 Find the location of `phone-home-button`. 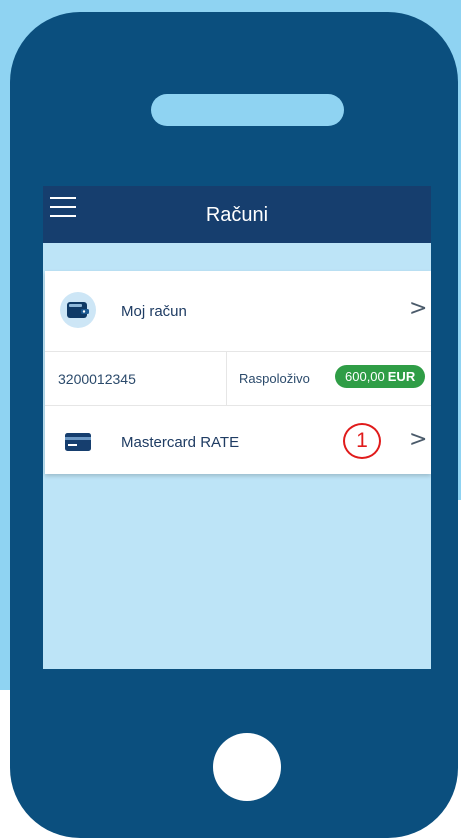

phone-home-button is located at coordinates (247, 767).